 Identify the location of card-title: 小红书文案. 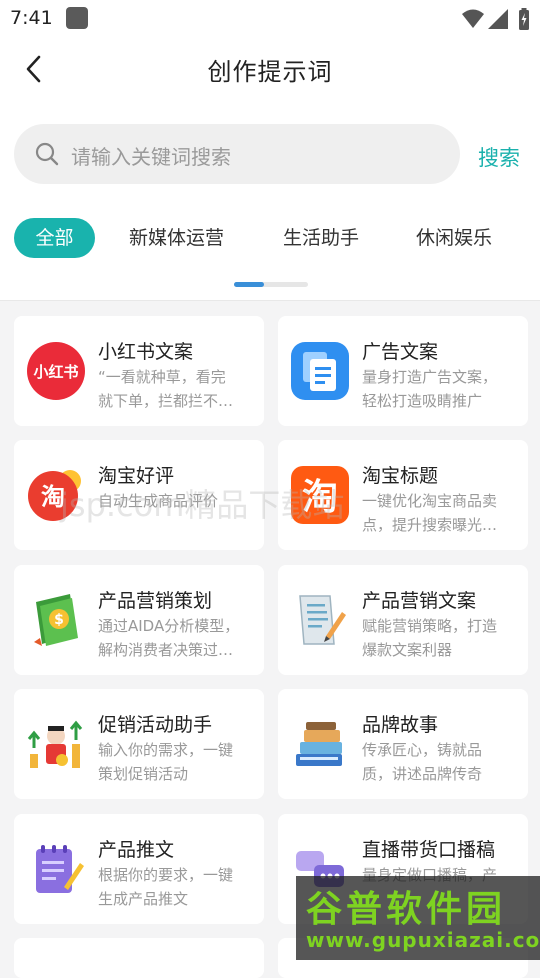
(146, 352).